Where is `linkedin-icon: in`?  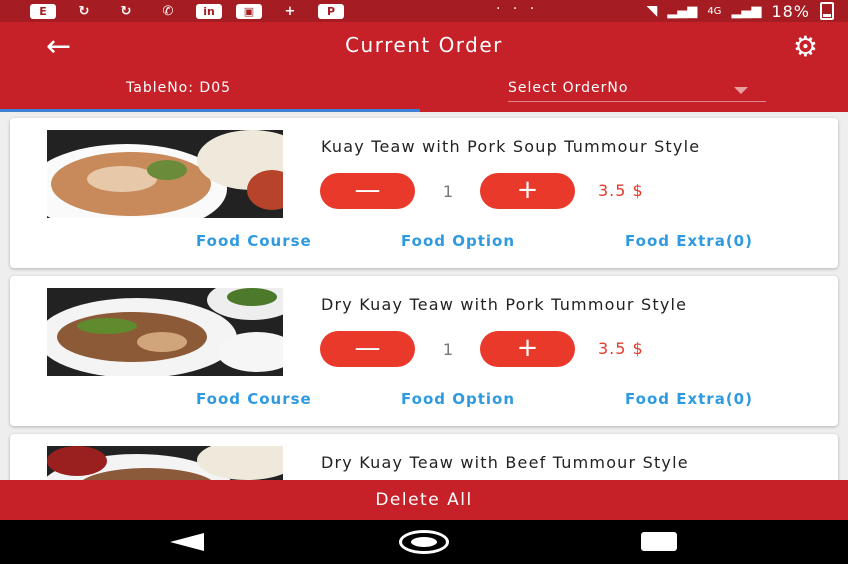
linkedin-icon: in is located at coordinates (209, 11).